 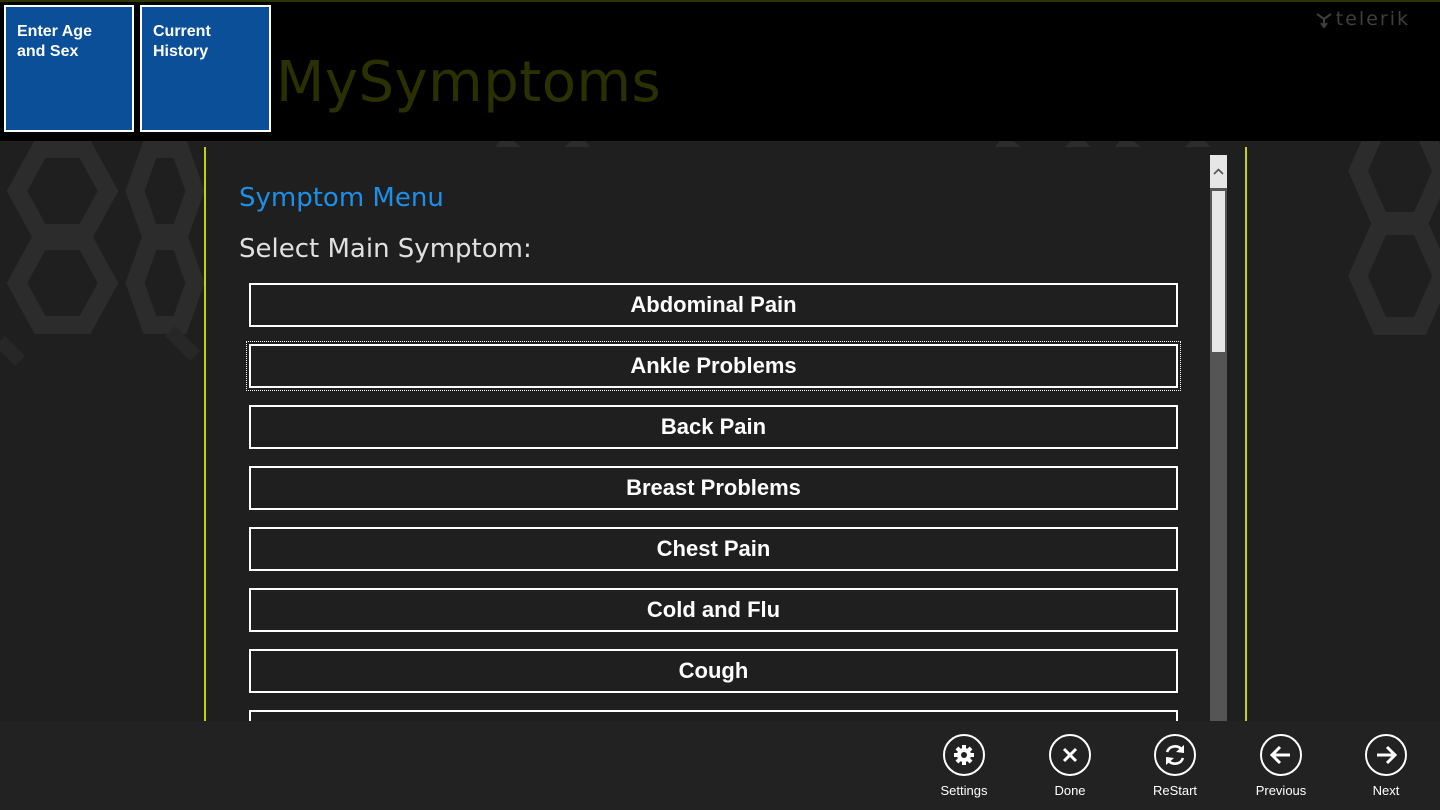 I want to click on gear-icon, so click(x=964, y=755).